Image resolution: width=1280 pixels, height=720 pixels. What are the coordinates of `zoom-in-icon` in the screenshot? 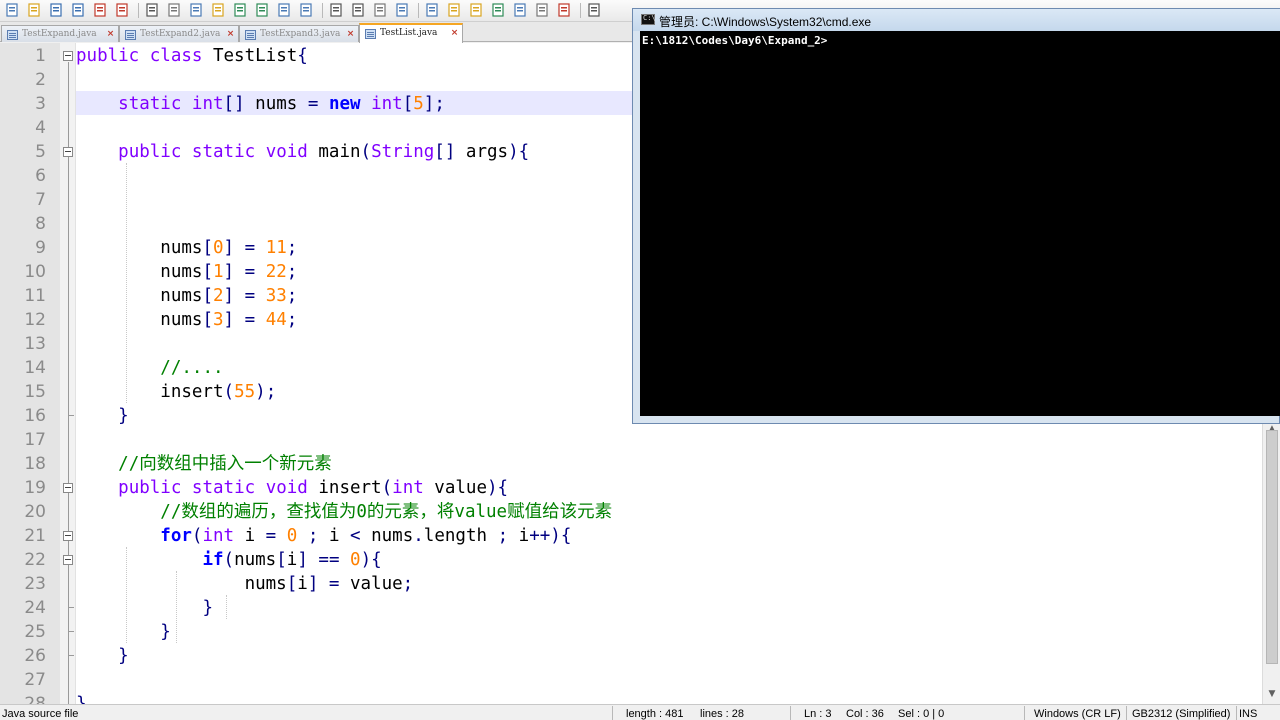 It's located at (336, 10).